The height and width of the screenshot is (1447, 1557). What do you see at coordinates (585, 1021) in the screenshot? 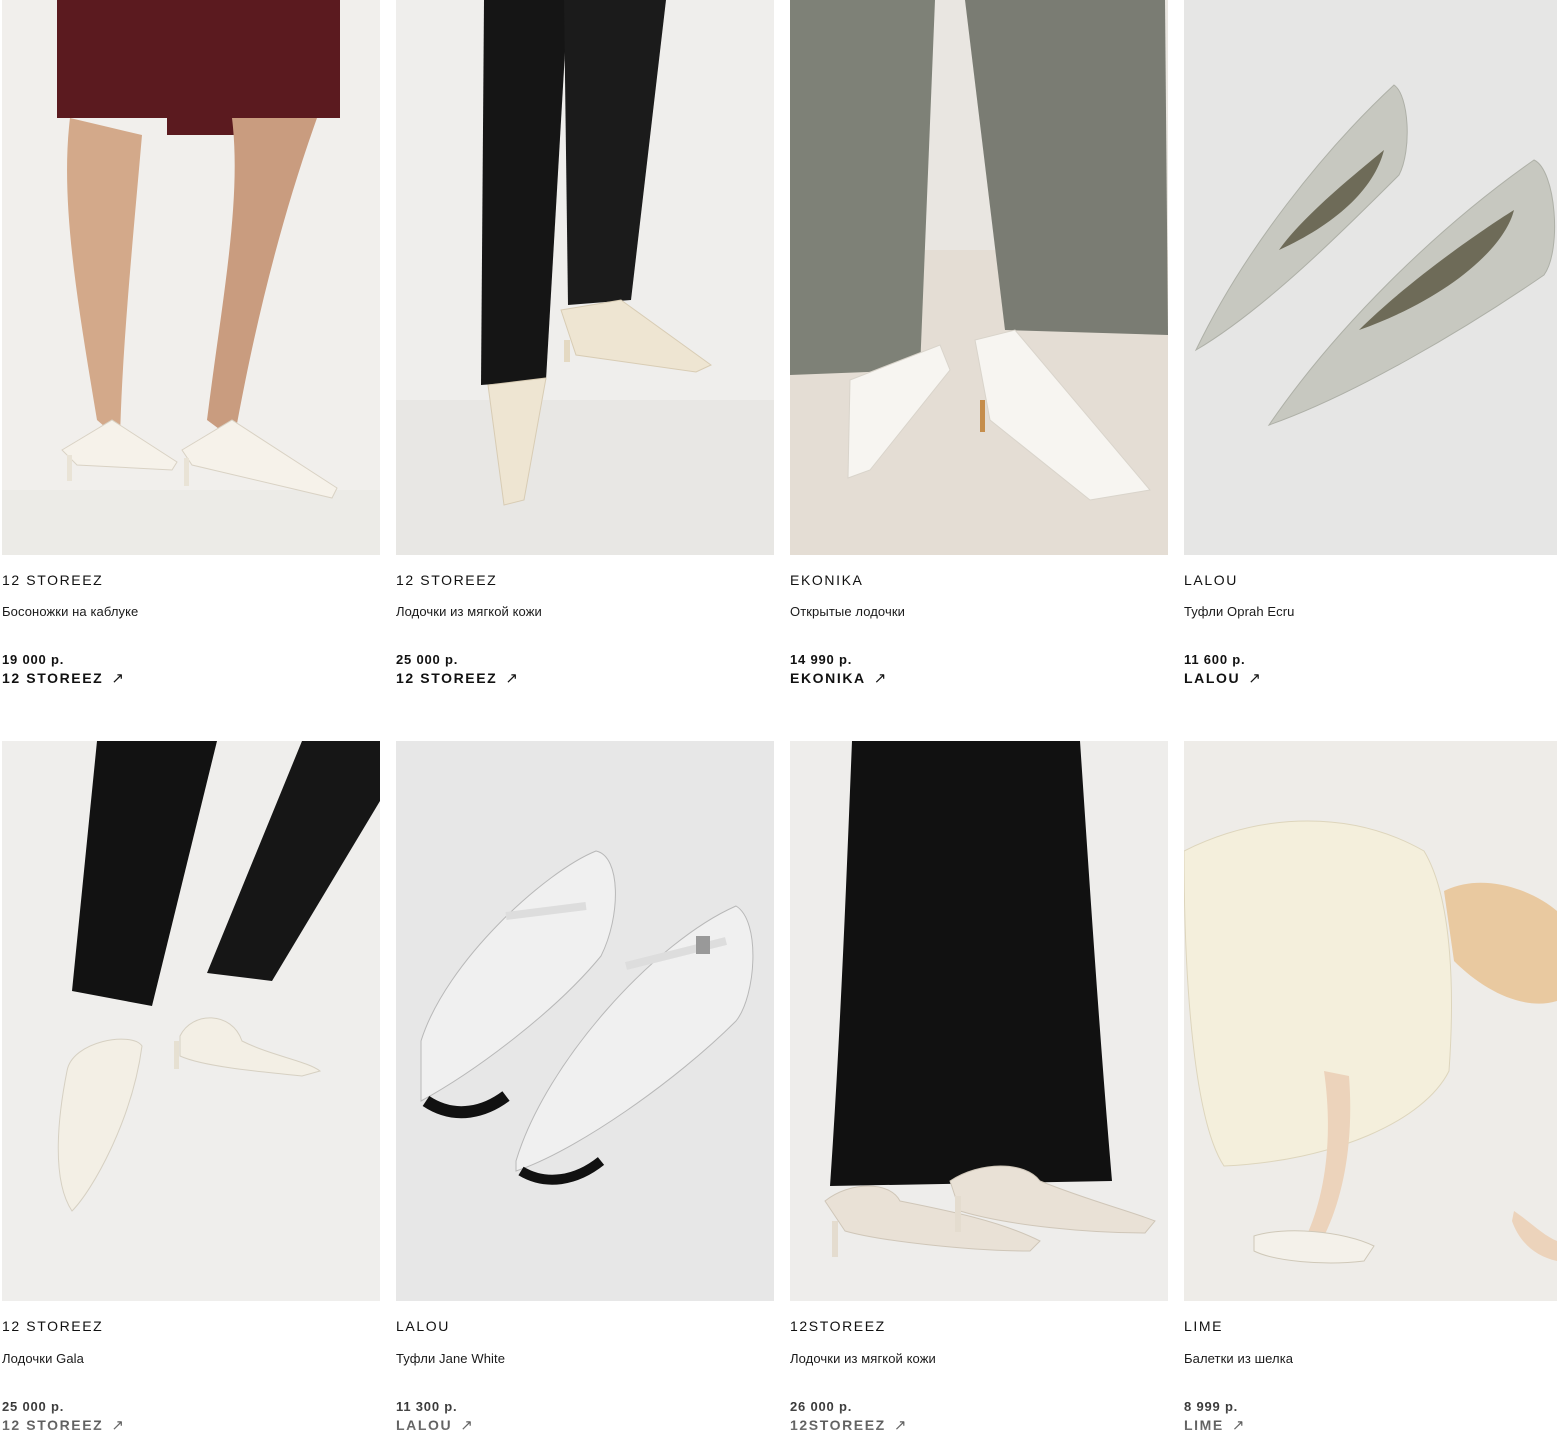
I see `mary-jane-flats-photo` at bounding box center [585, 1021].